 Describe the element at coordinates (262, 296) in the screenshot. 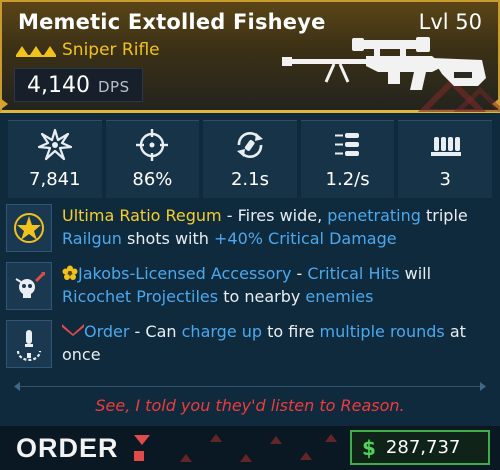

I see `perk-text: to nearby` at that location.